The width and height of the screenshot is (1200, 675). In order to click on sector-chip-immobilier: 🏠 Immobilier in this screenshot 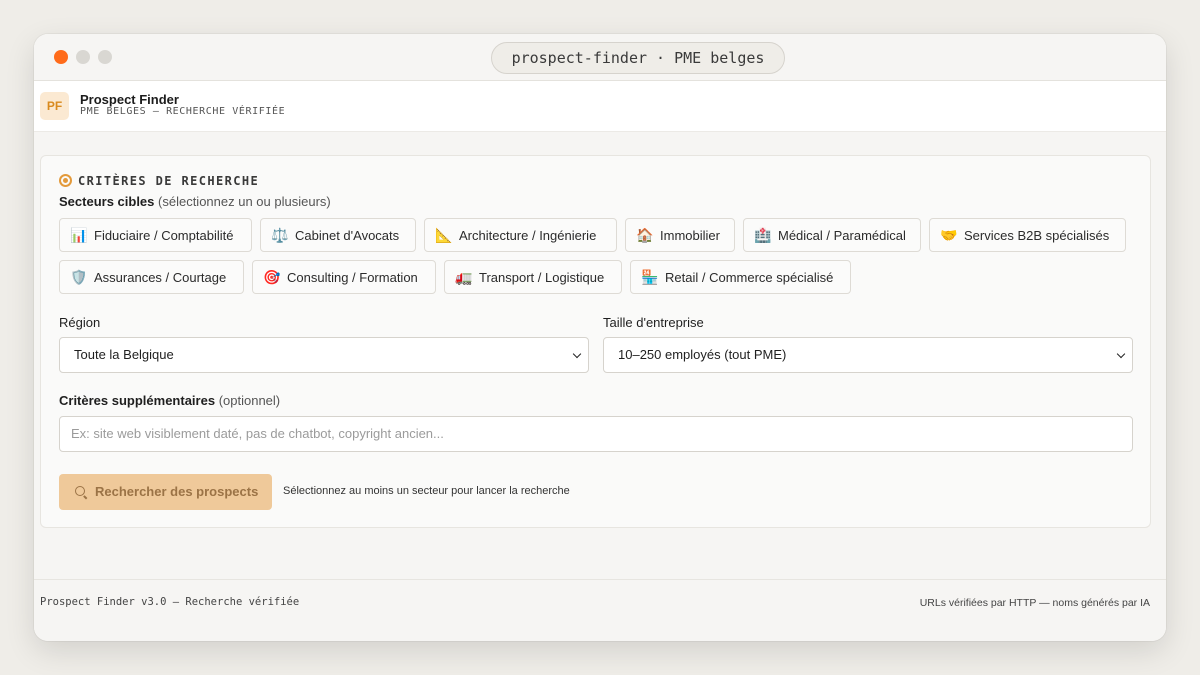, I will do `click(680, 235)`.